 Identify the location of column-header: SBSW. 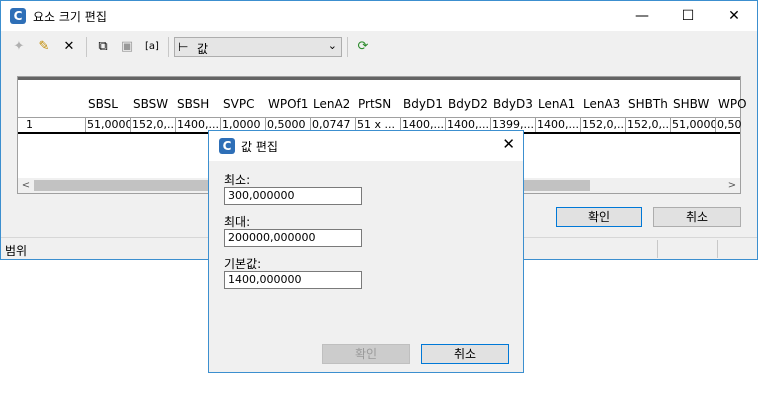
(150, 104).